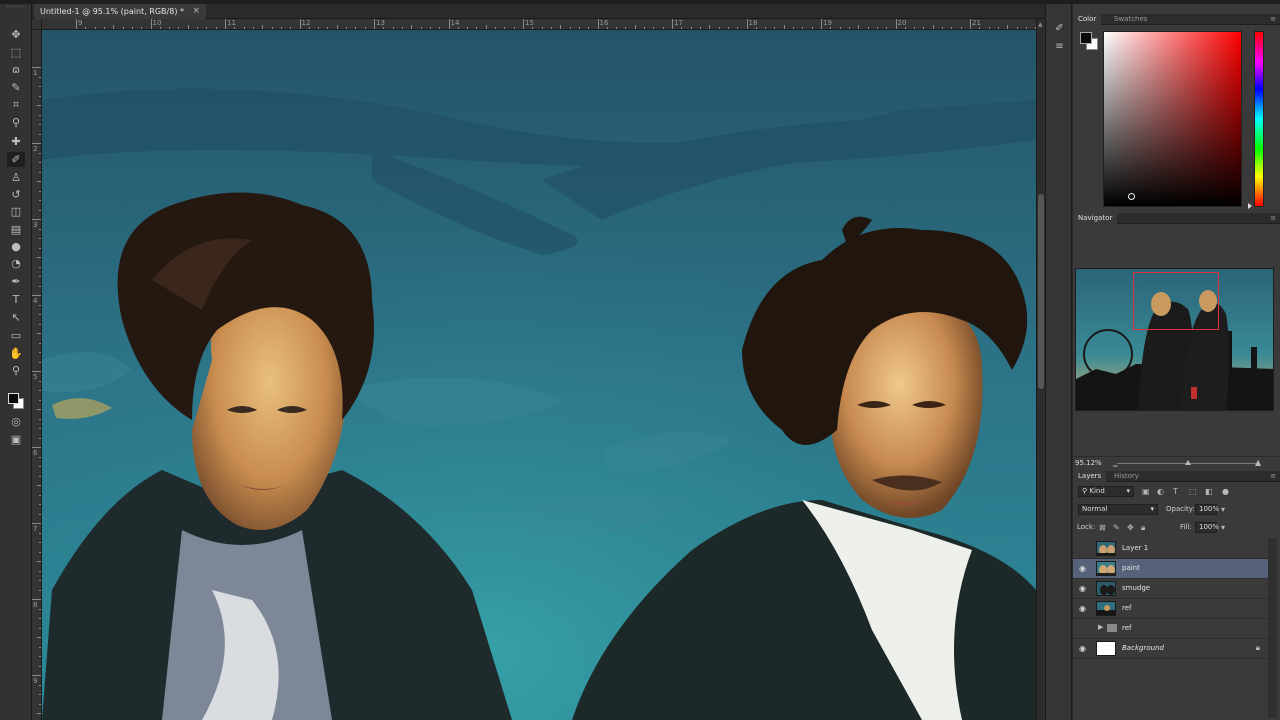 This screenshot has width=1280, height=720. Describe the element at coordinates (16, 34) in the screenshot. I see `move-tool-icon: ✥` at that location.